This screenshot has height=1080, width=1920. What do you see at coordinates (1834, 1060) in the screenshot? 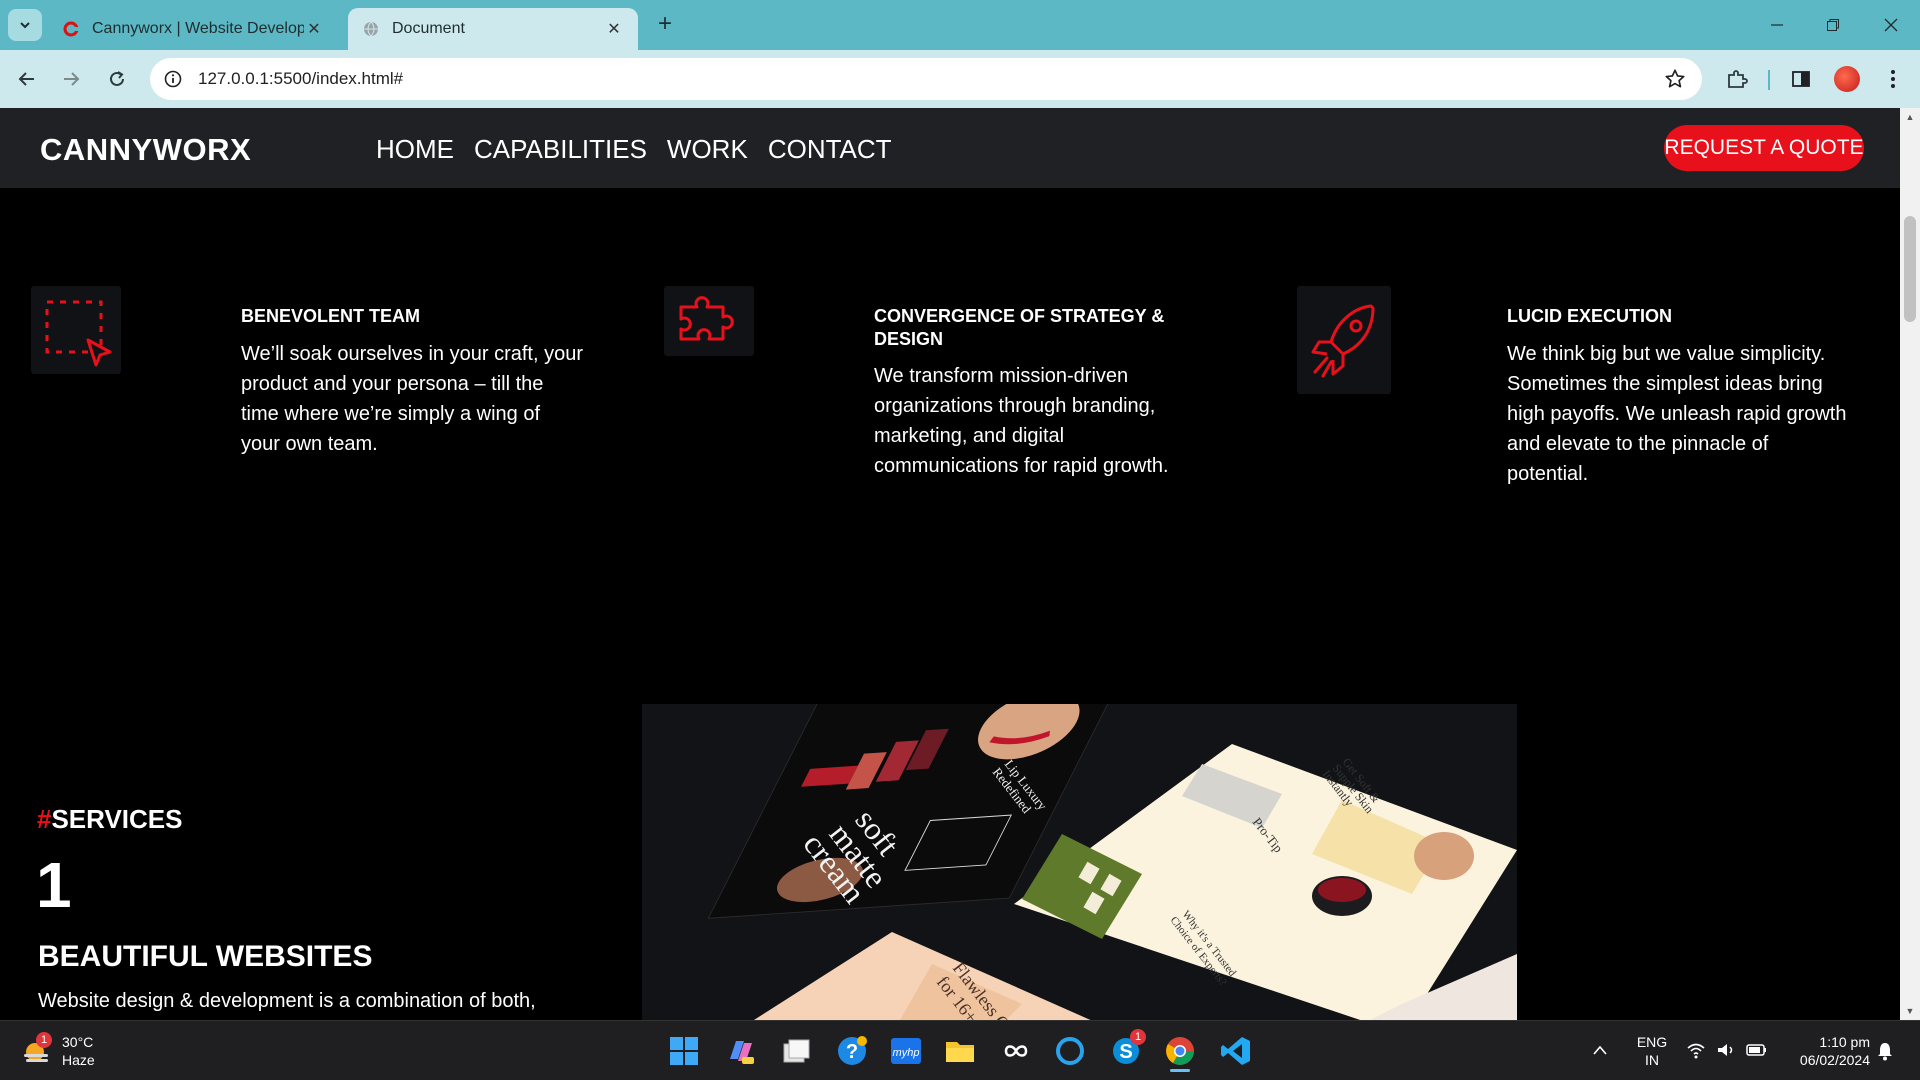
I see `date-text: 06/02/2024` at bounding box center [1834, 1060].